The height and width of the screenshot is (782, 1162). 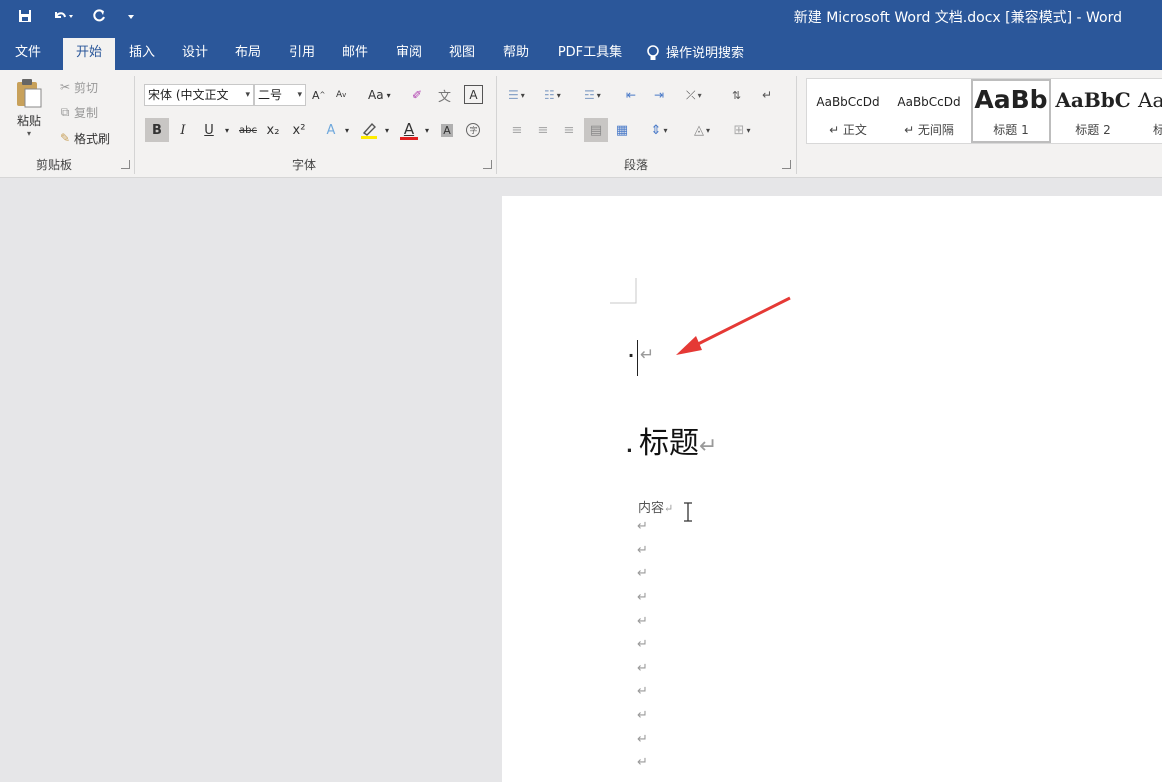 What do you see at coordinates (1150, 100) in the screenshot?
I see `style-preview: Aa` at bounding box center [1150, 100].